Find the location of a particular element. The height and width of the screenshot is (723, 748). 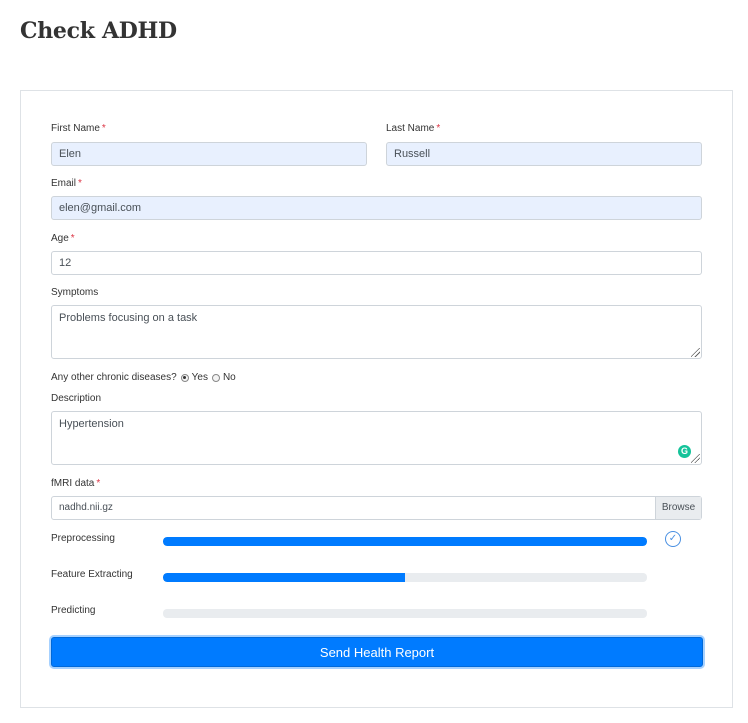

fmri-file-name: nadhd.nii.gz is located at coordinates (86, 507).